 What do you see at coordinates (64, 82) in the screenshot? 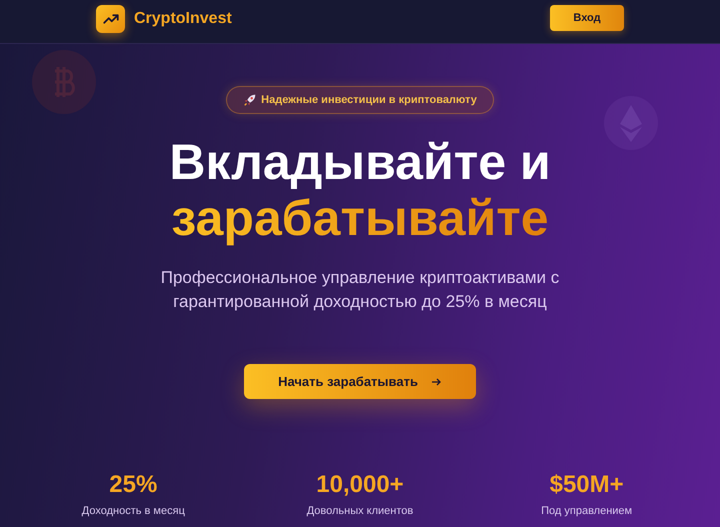
I see `bitcoin-icon` at bounding box center [64, 82].